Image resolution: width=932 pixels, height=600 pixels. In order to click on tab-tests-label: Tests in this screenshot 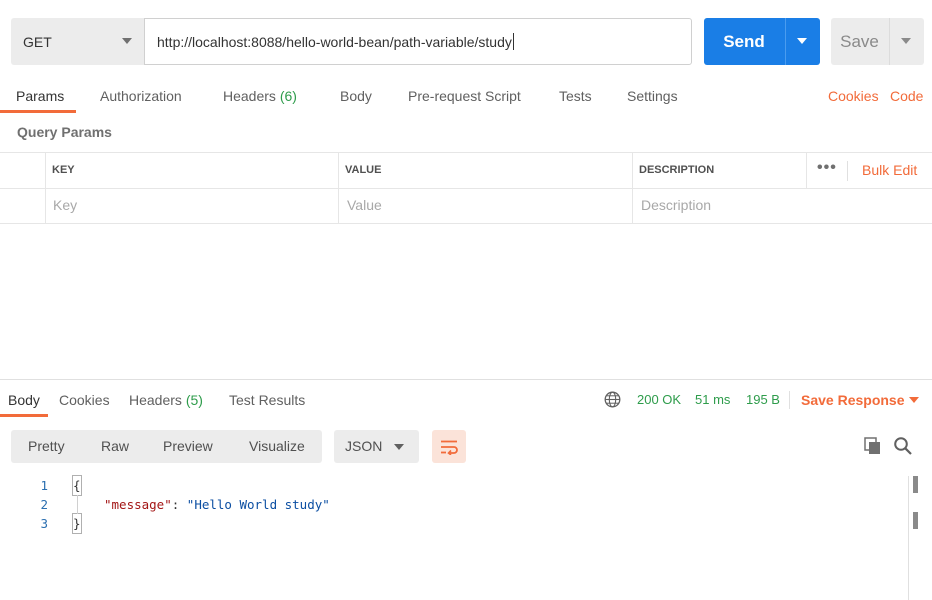, I will do `click(575, 96)`.